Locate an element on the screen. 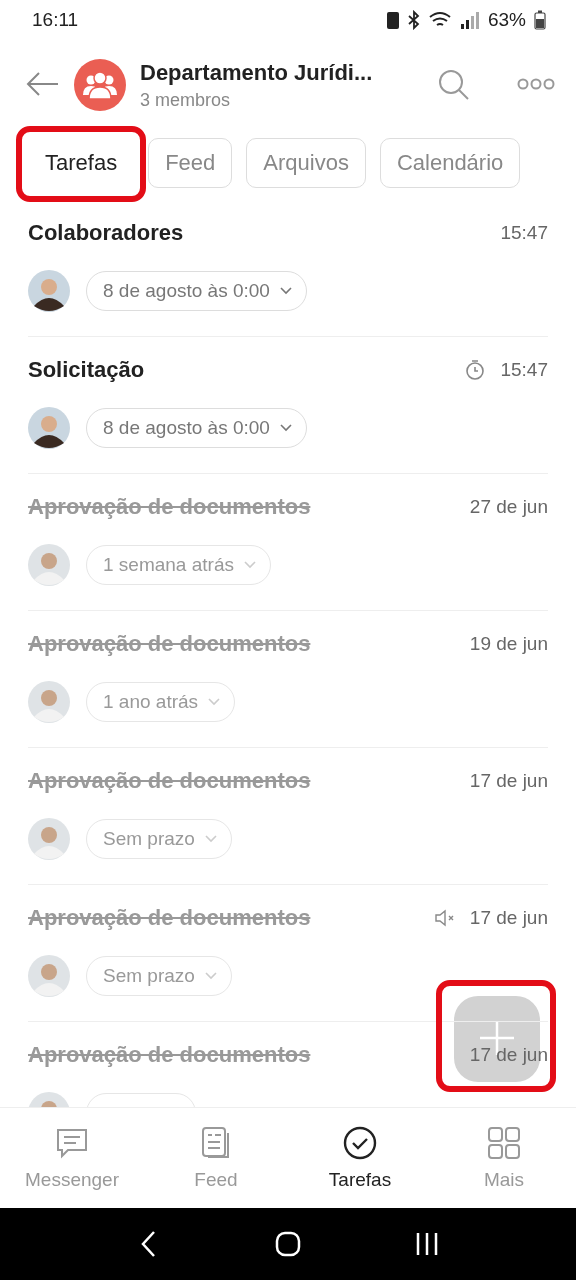 This screenshot has width=576, height=1280. nav-item: Mais is located at coordinates (504, 1158).